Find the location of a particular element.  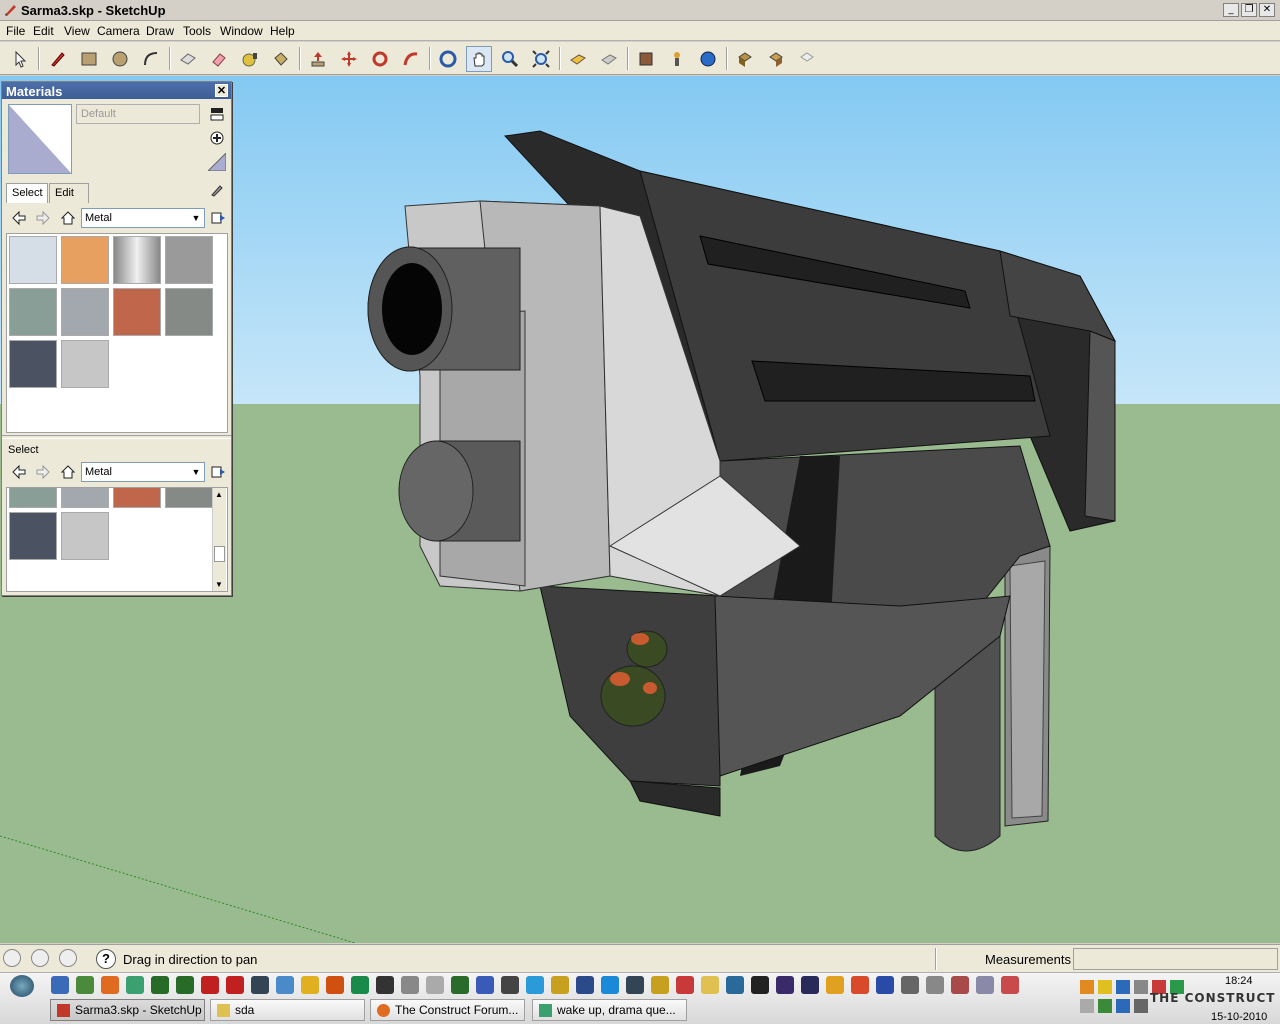

library-dropdown: Metal ▼ is located at coordinates (143, 218).